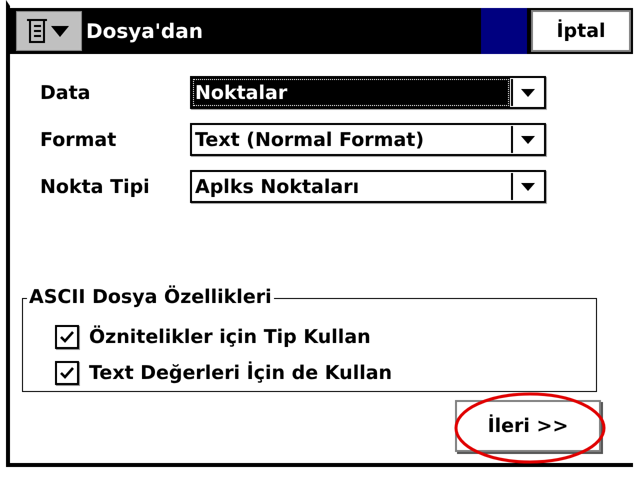  Describe the element at coordinates (240, 373) in the screenshot. I see `checkbox-label: Text Değerleri İçin de Kullan` at that location.